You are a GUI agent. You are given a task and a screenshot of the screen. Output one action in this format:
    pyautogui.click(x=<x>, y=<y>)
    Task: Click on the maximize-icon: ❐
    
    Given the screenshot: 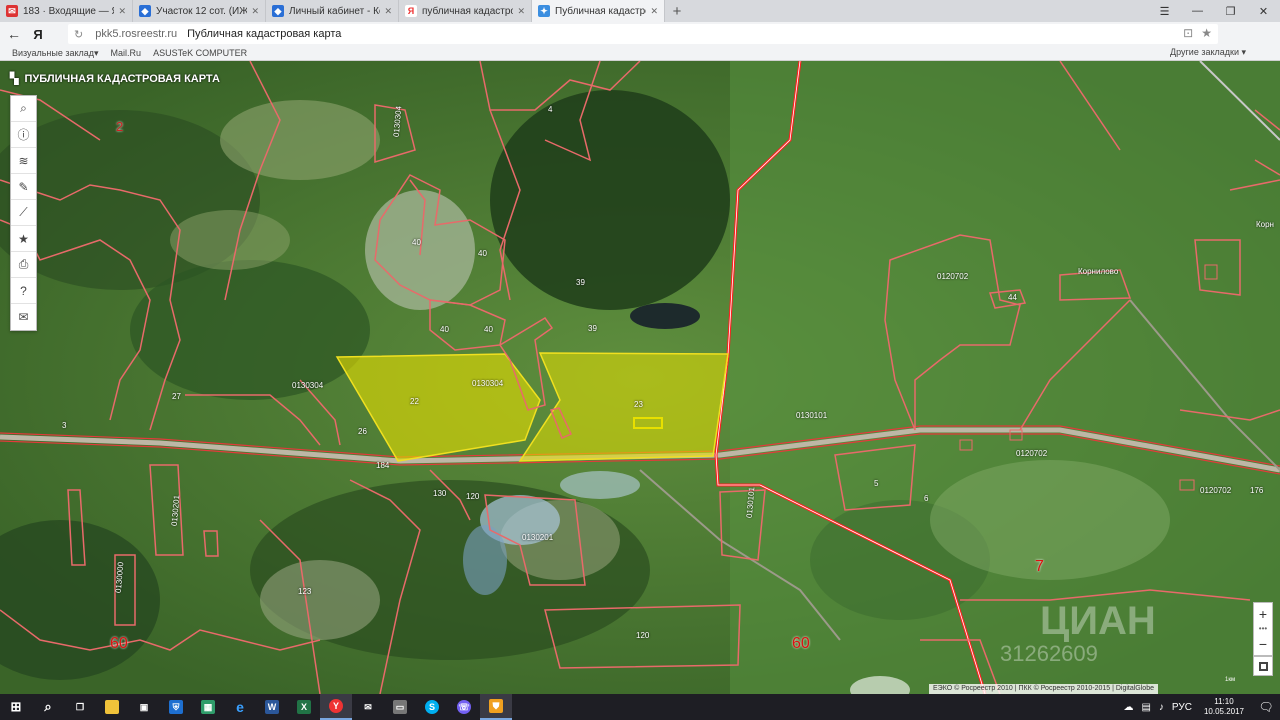 What is the action you would take?
    pyautogui.click(x=1230, y=11)
    